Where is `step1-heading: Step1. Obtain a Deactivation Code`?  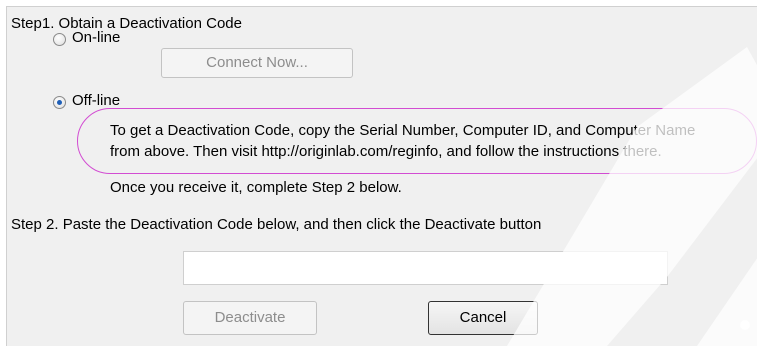
step1-heading: Step1. Obtain a Deactivation Code is located at coordinates (126, 23).